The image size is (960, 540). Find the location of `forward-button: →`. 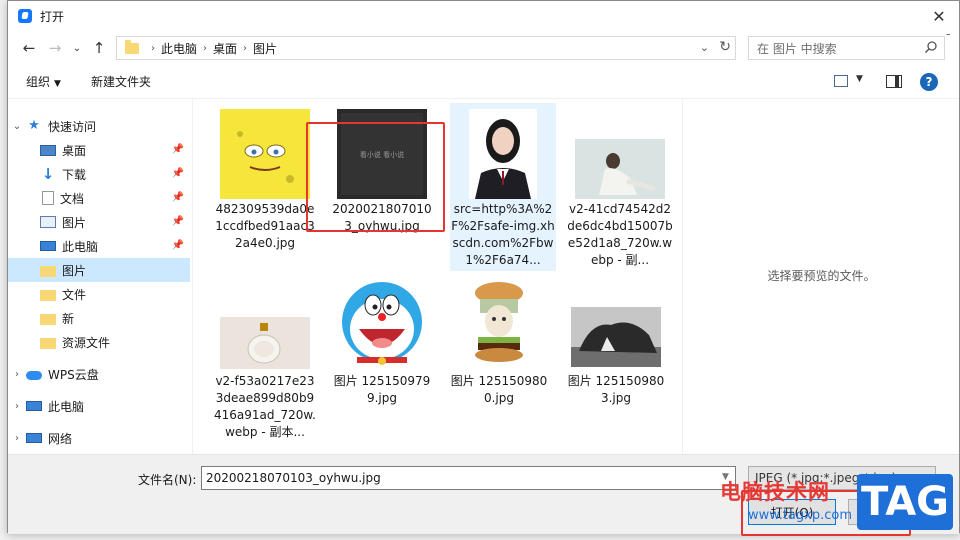

forward-button: → is located at coordinates (55, 48).